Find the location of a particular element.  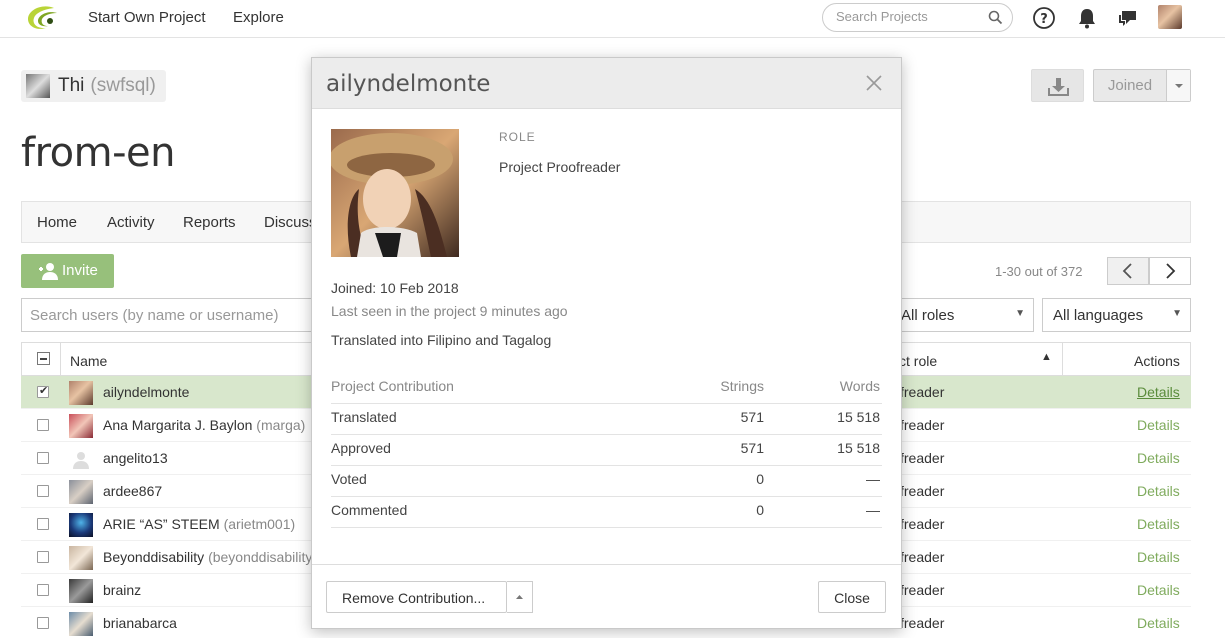

messages-icon is located at coordinates (1128, 18).